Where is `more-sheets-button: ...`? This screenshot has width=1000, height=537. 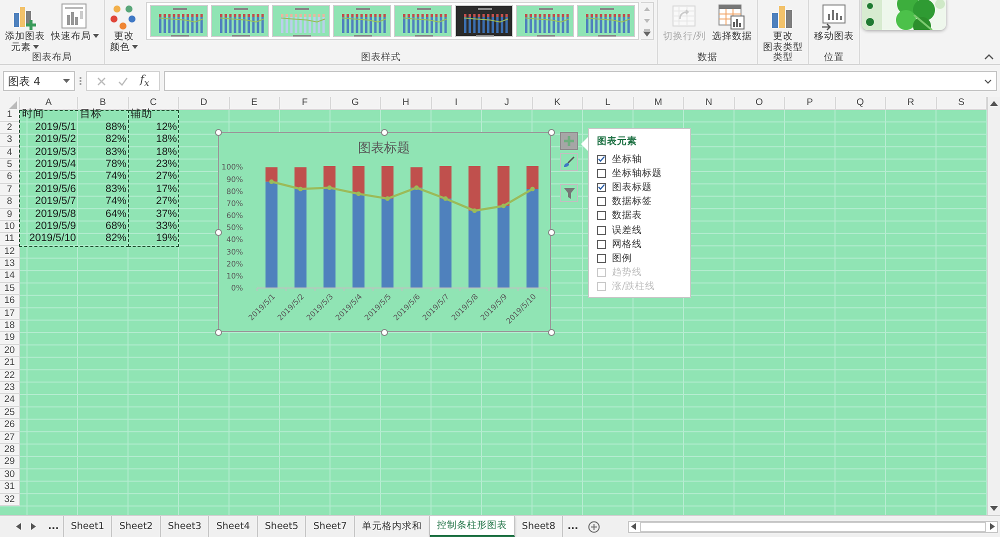 more-sheets-button: ... is located at coordinates (53, 526).